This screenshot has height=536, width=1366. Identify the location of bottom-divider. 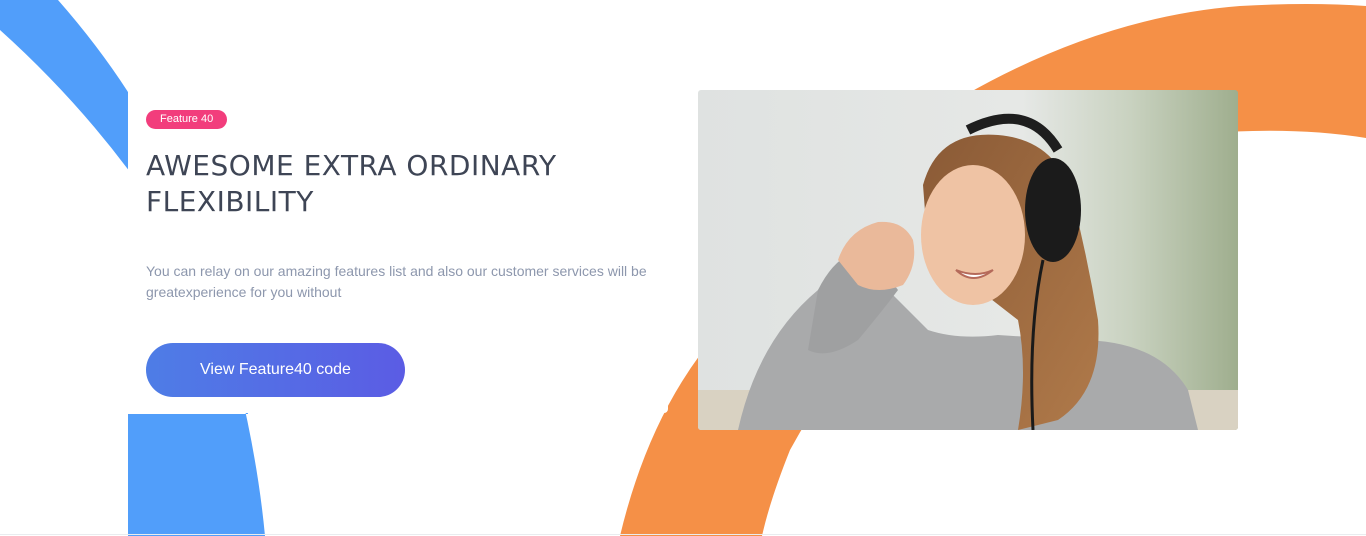
(683, 534).